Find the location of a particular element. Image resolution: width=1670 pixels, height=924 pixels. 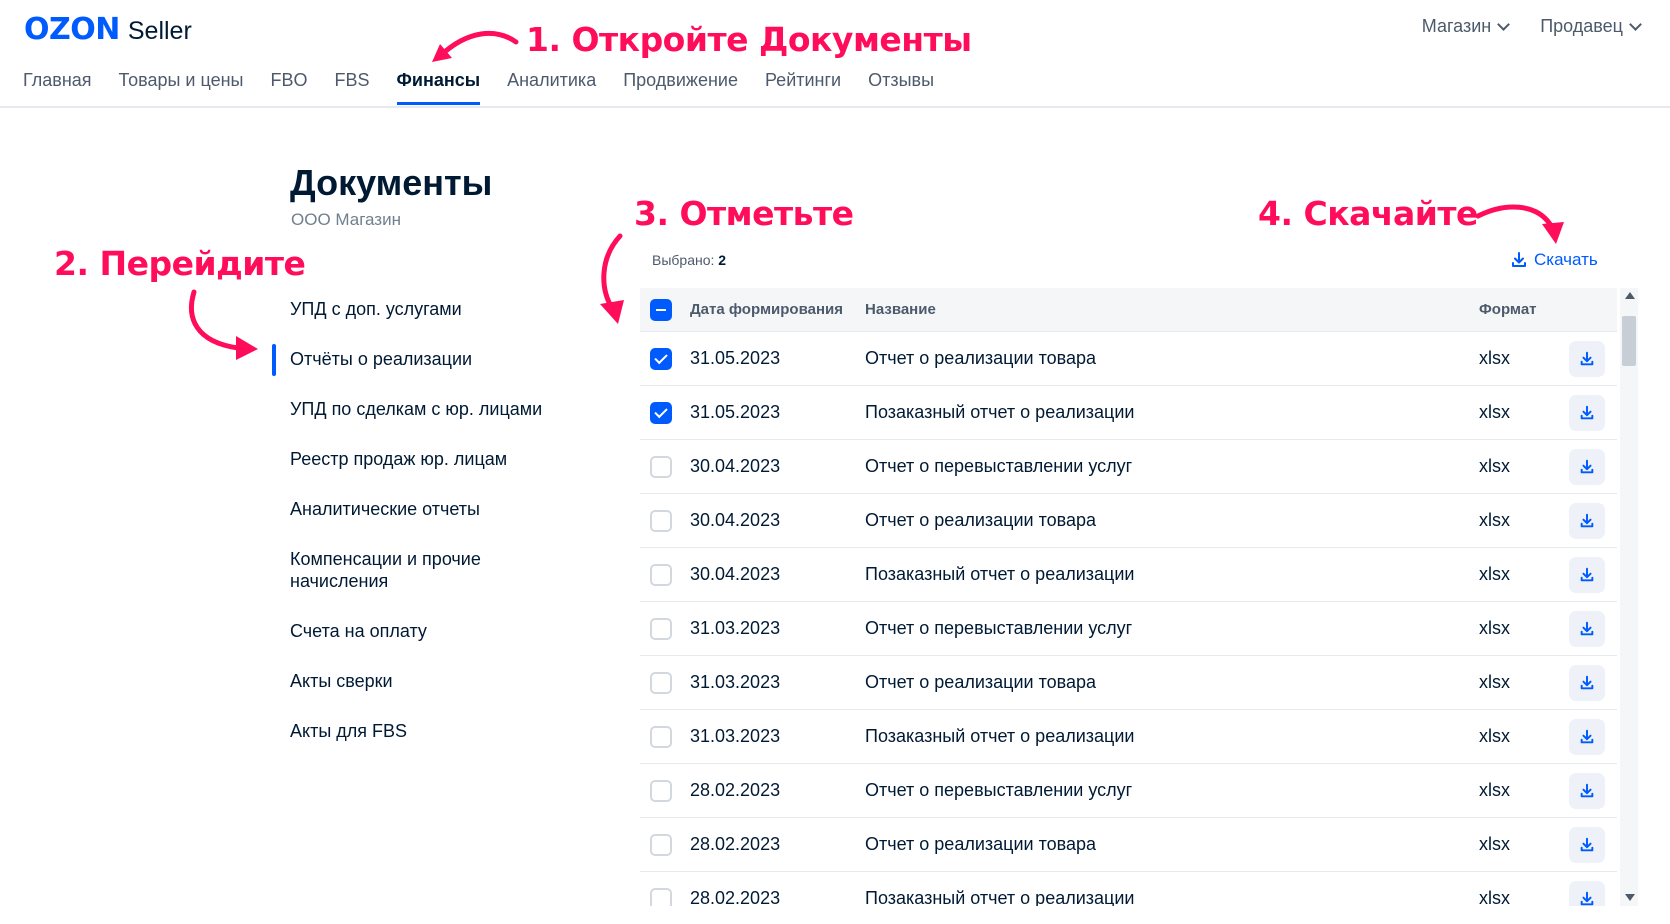

store-dropdown: Магазин is located at coordinates (1466, 26).